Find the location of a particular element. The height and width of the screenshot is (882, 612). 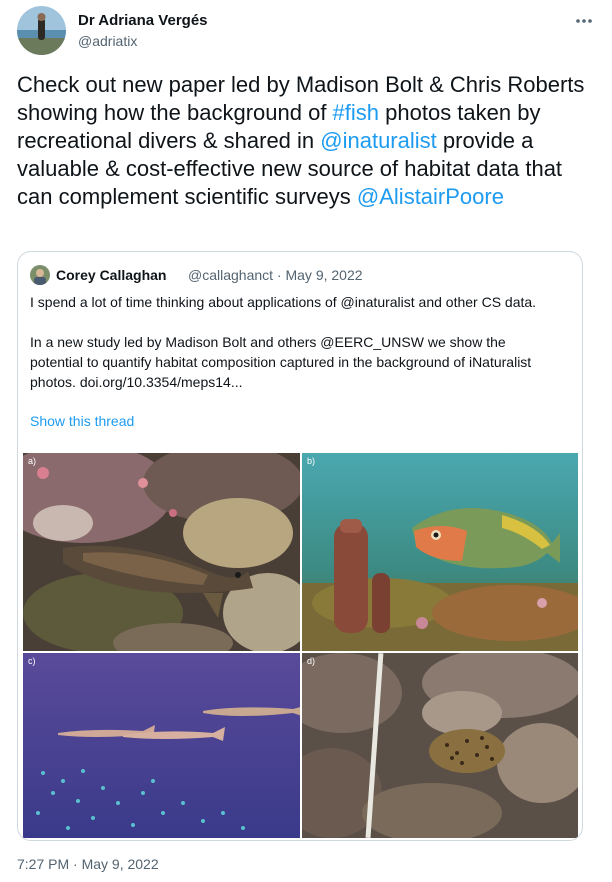

author-names: Dr Adriana Vergés @adriatix is located at coordinates (143, 31).